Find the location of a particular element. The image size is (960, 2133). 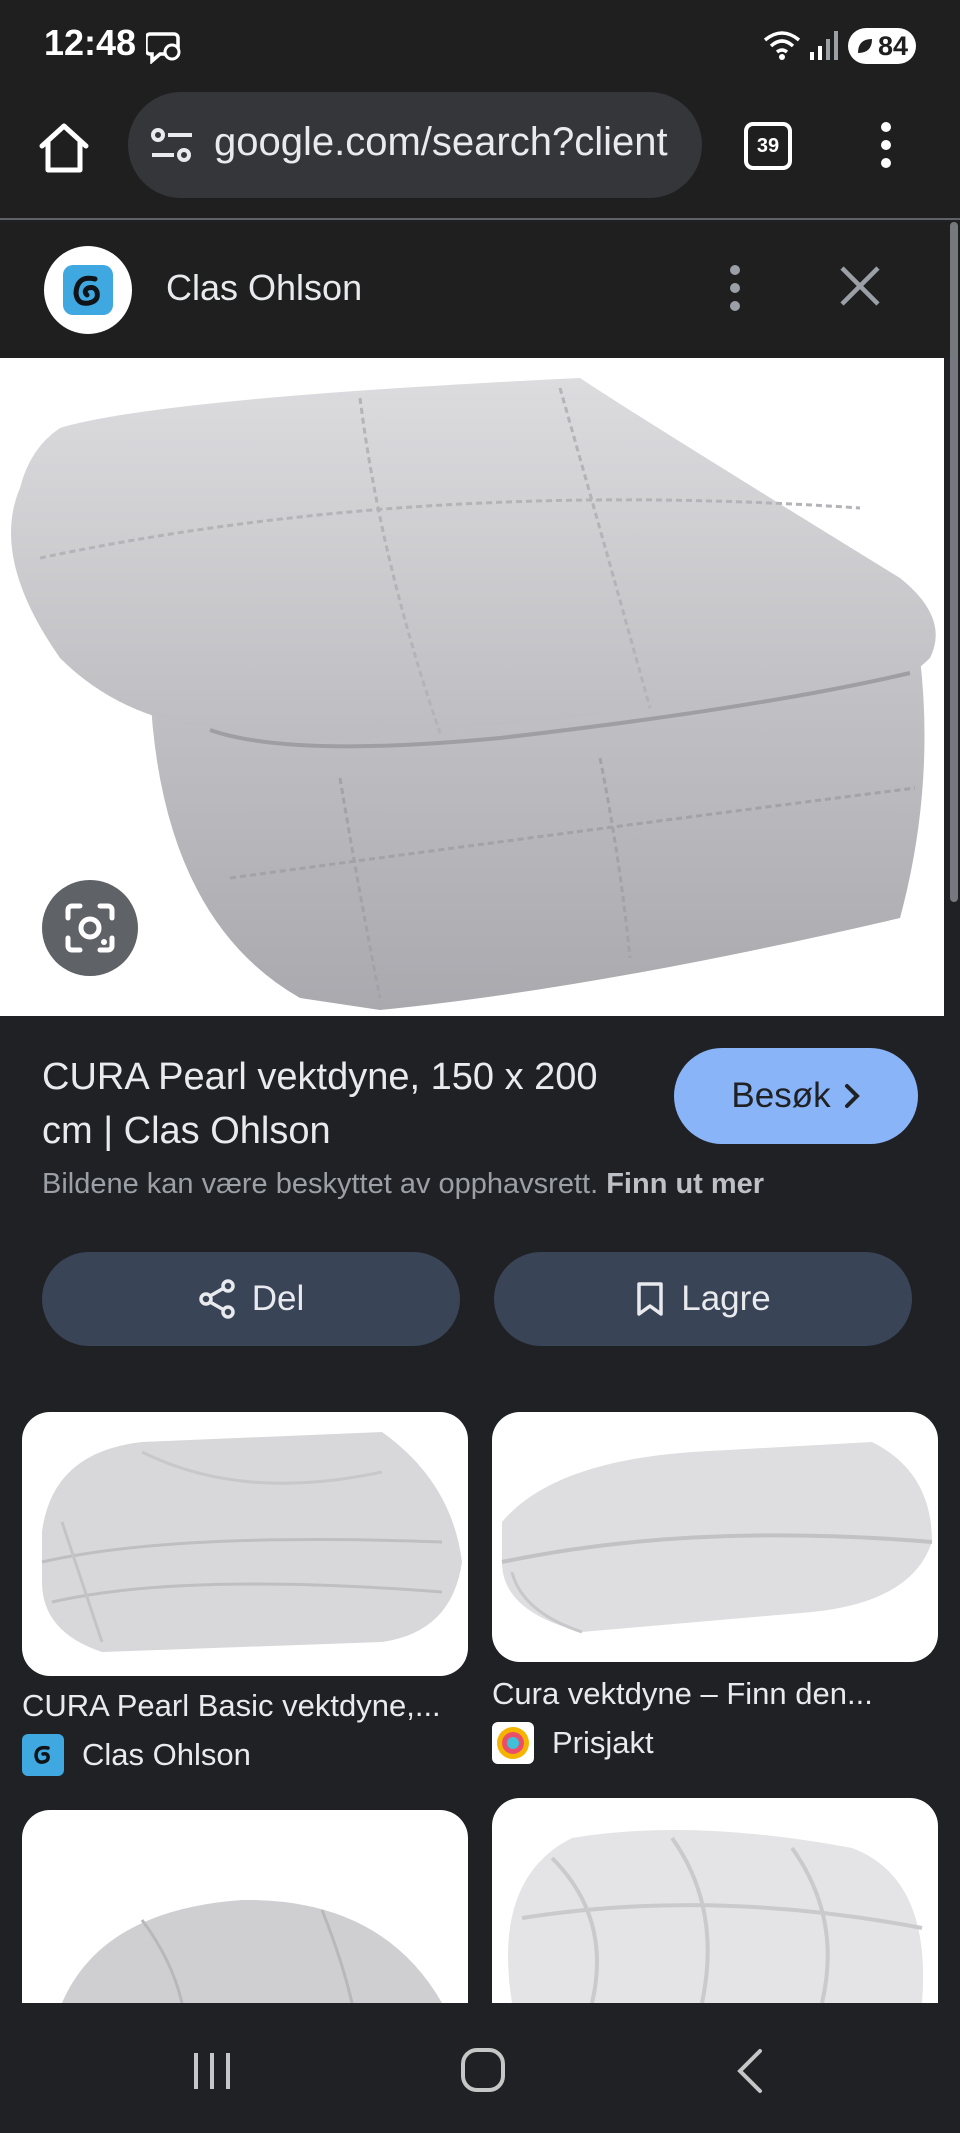

save-label: Lagre is located at coordinates (726, 1298).